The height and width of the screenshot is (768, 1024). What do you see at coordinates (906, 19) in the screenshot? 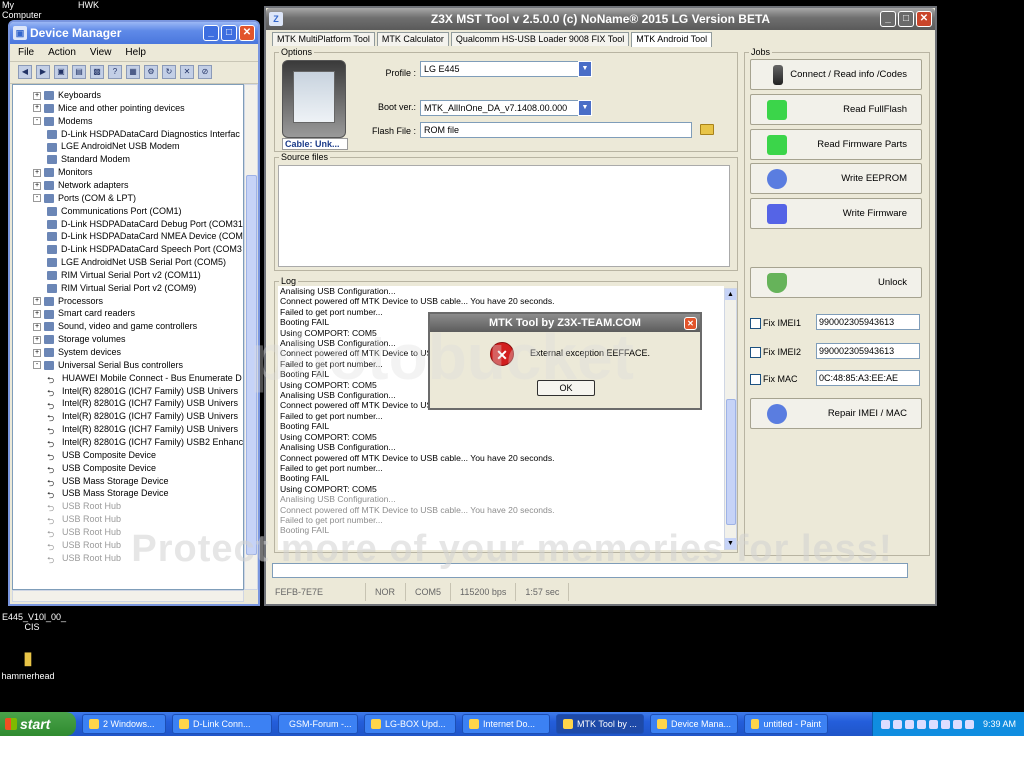
I see `maximize-button: □` at bounding box center [906, 19].